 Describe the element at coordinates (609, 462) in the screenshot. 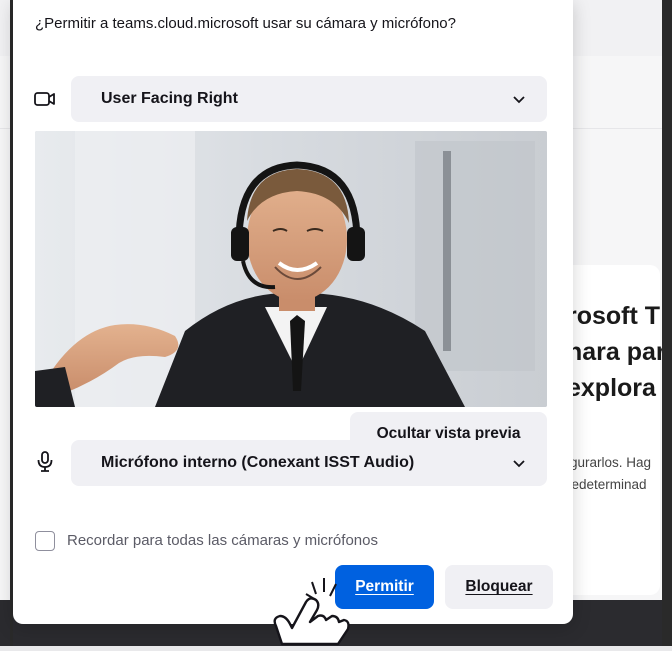

I see `body-line: igurarlos. Hag` at that location.